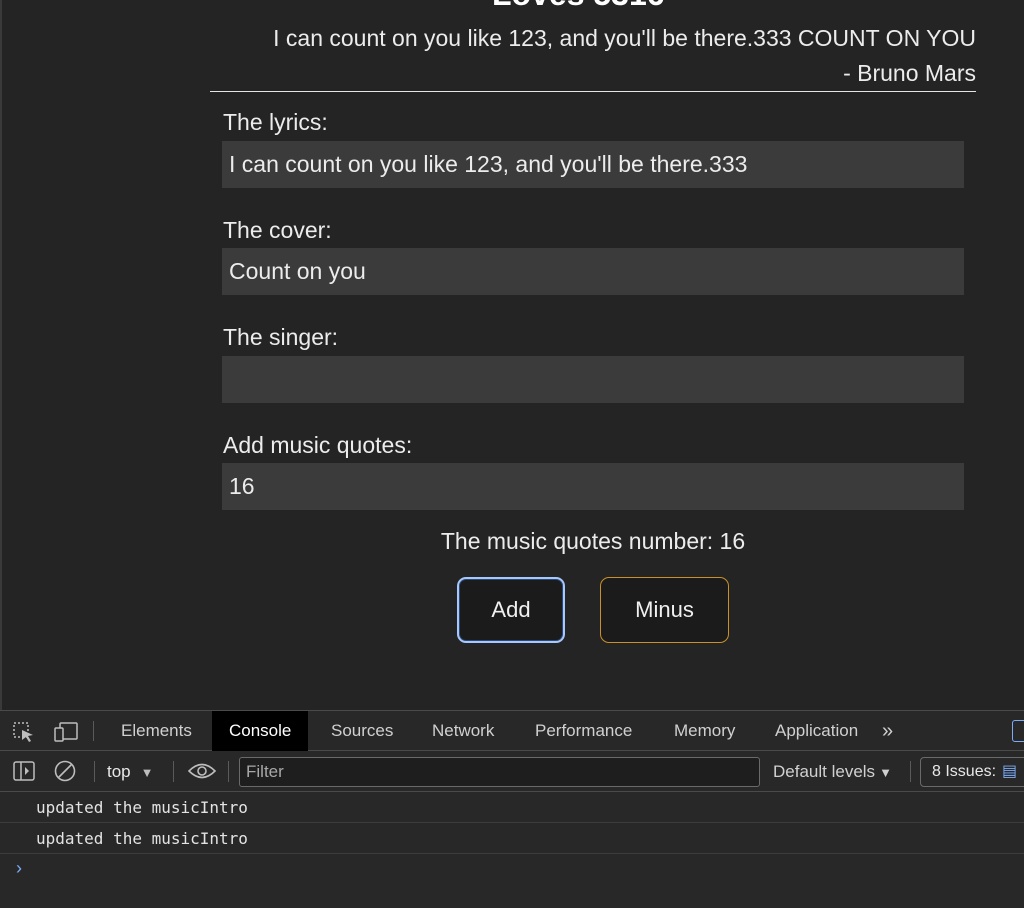 The image size is (1024, 908). I want to click on add-button: Add, so click(511, 610).